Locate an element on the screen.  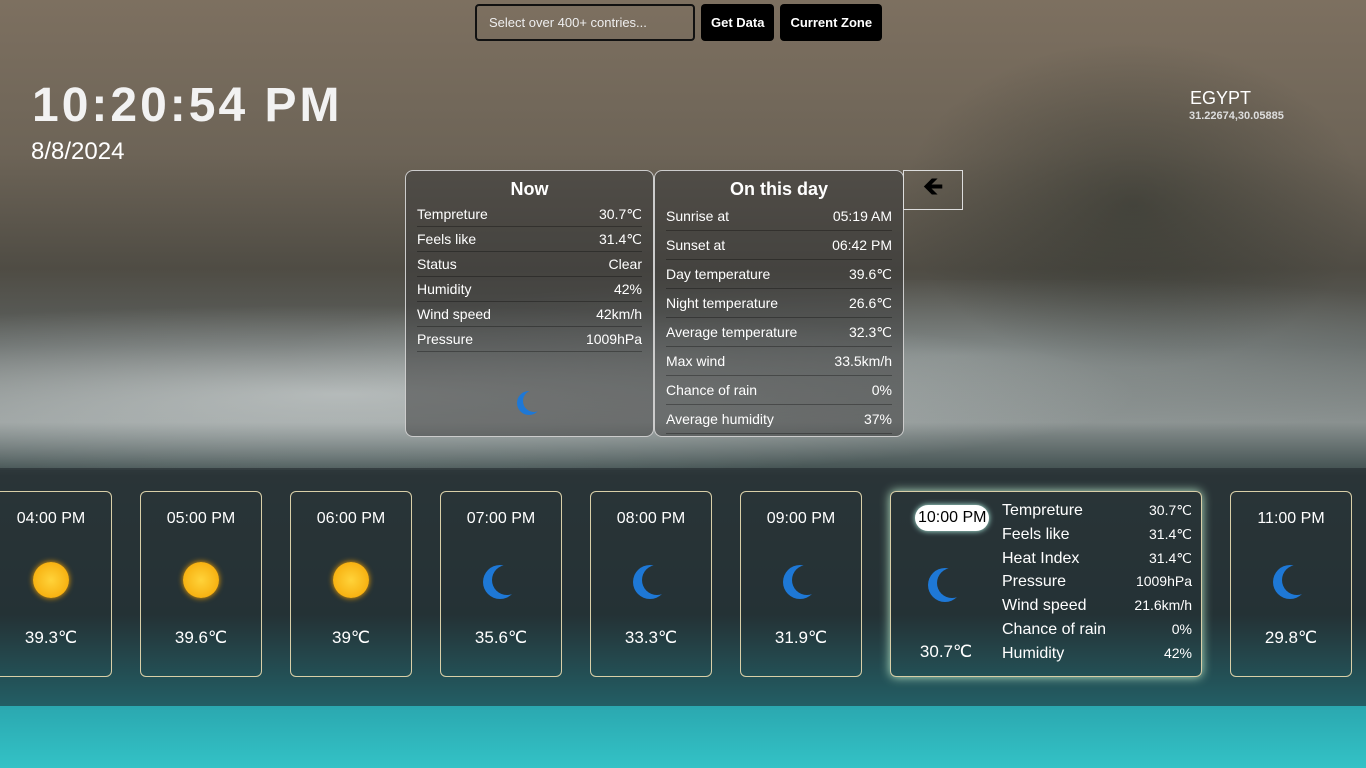
clock-time: 10:20:54 PM is located at coordinates (187, 105).